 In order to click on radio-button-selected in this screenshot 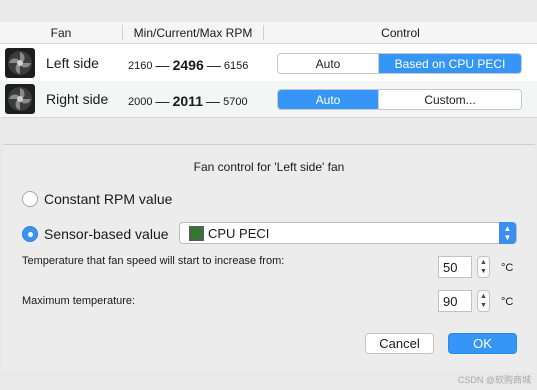, I will do `click(30, 234)`.